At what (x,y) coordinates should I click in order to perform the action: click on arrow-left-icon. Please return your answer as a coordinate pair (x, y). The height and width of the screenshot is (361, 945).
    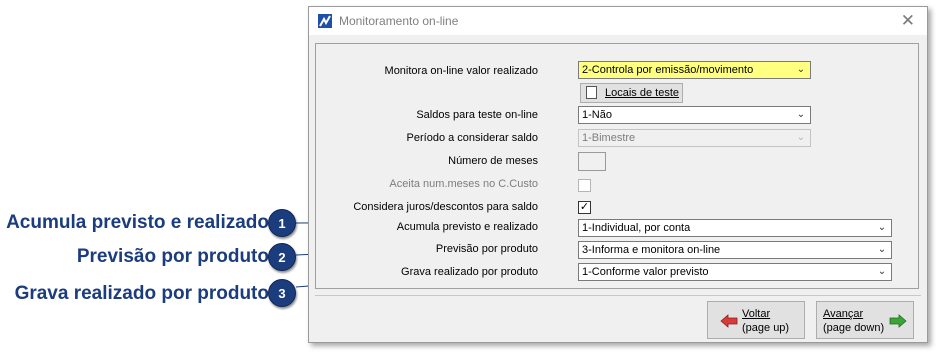
    Looking at the image, I should click on (729, 321).